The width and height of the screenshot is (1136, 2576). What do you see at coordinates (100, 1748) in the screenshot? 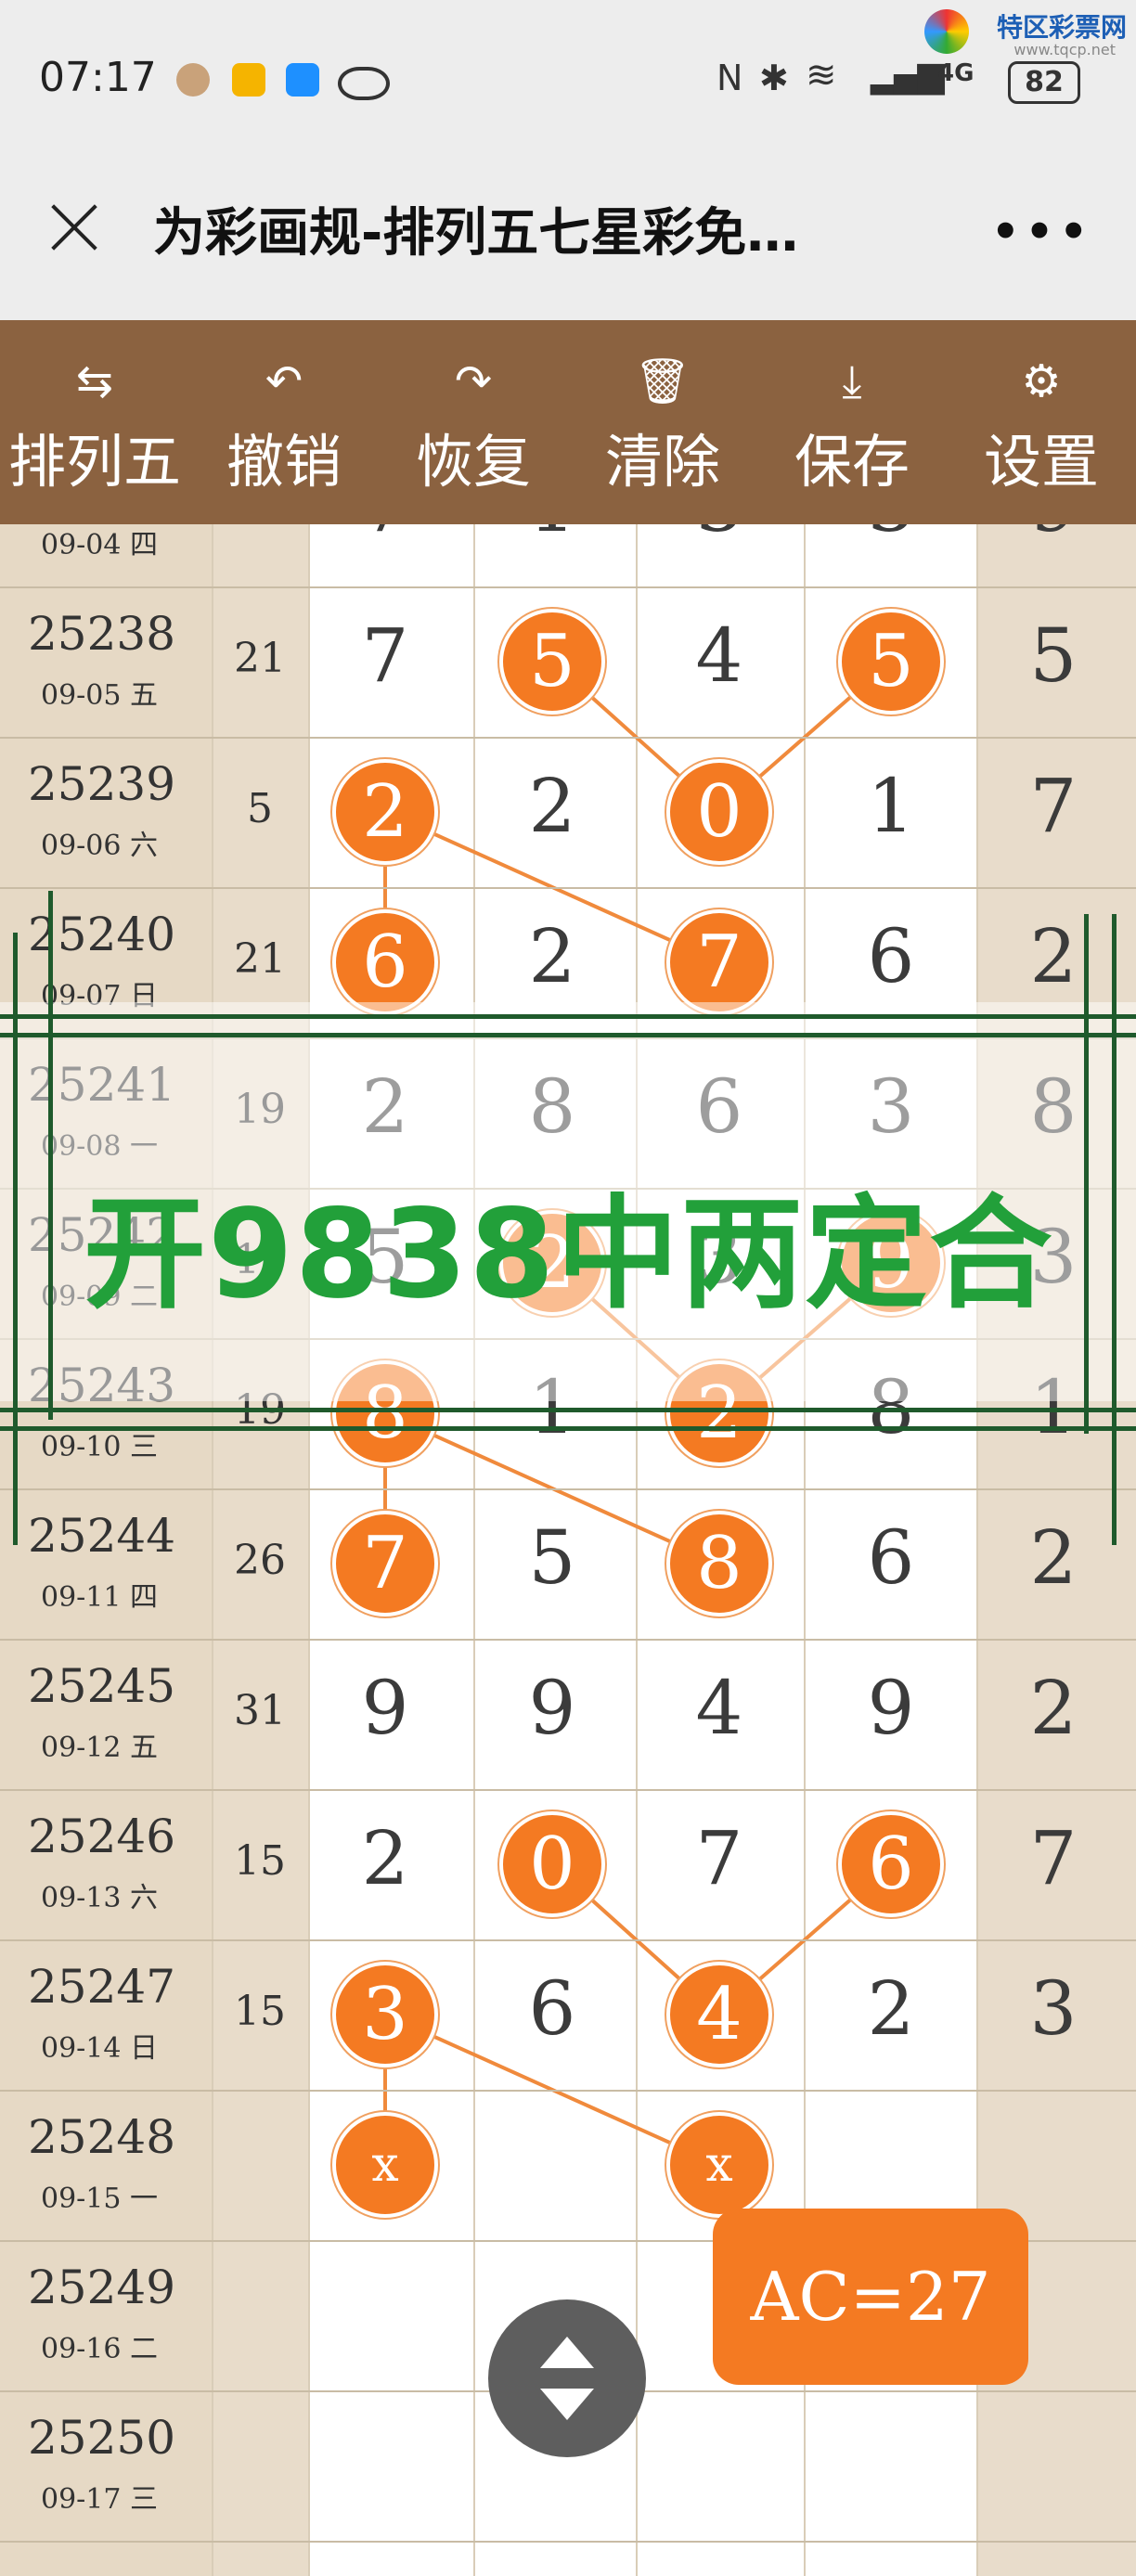
I see `period-date: 09-12 五` at bounding box center [100, 1748].